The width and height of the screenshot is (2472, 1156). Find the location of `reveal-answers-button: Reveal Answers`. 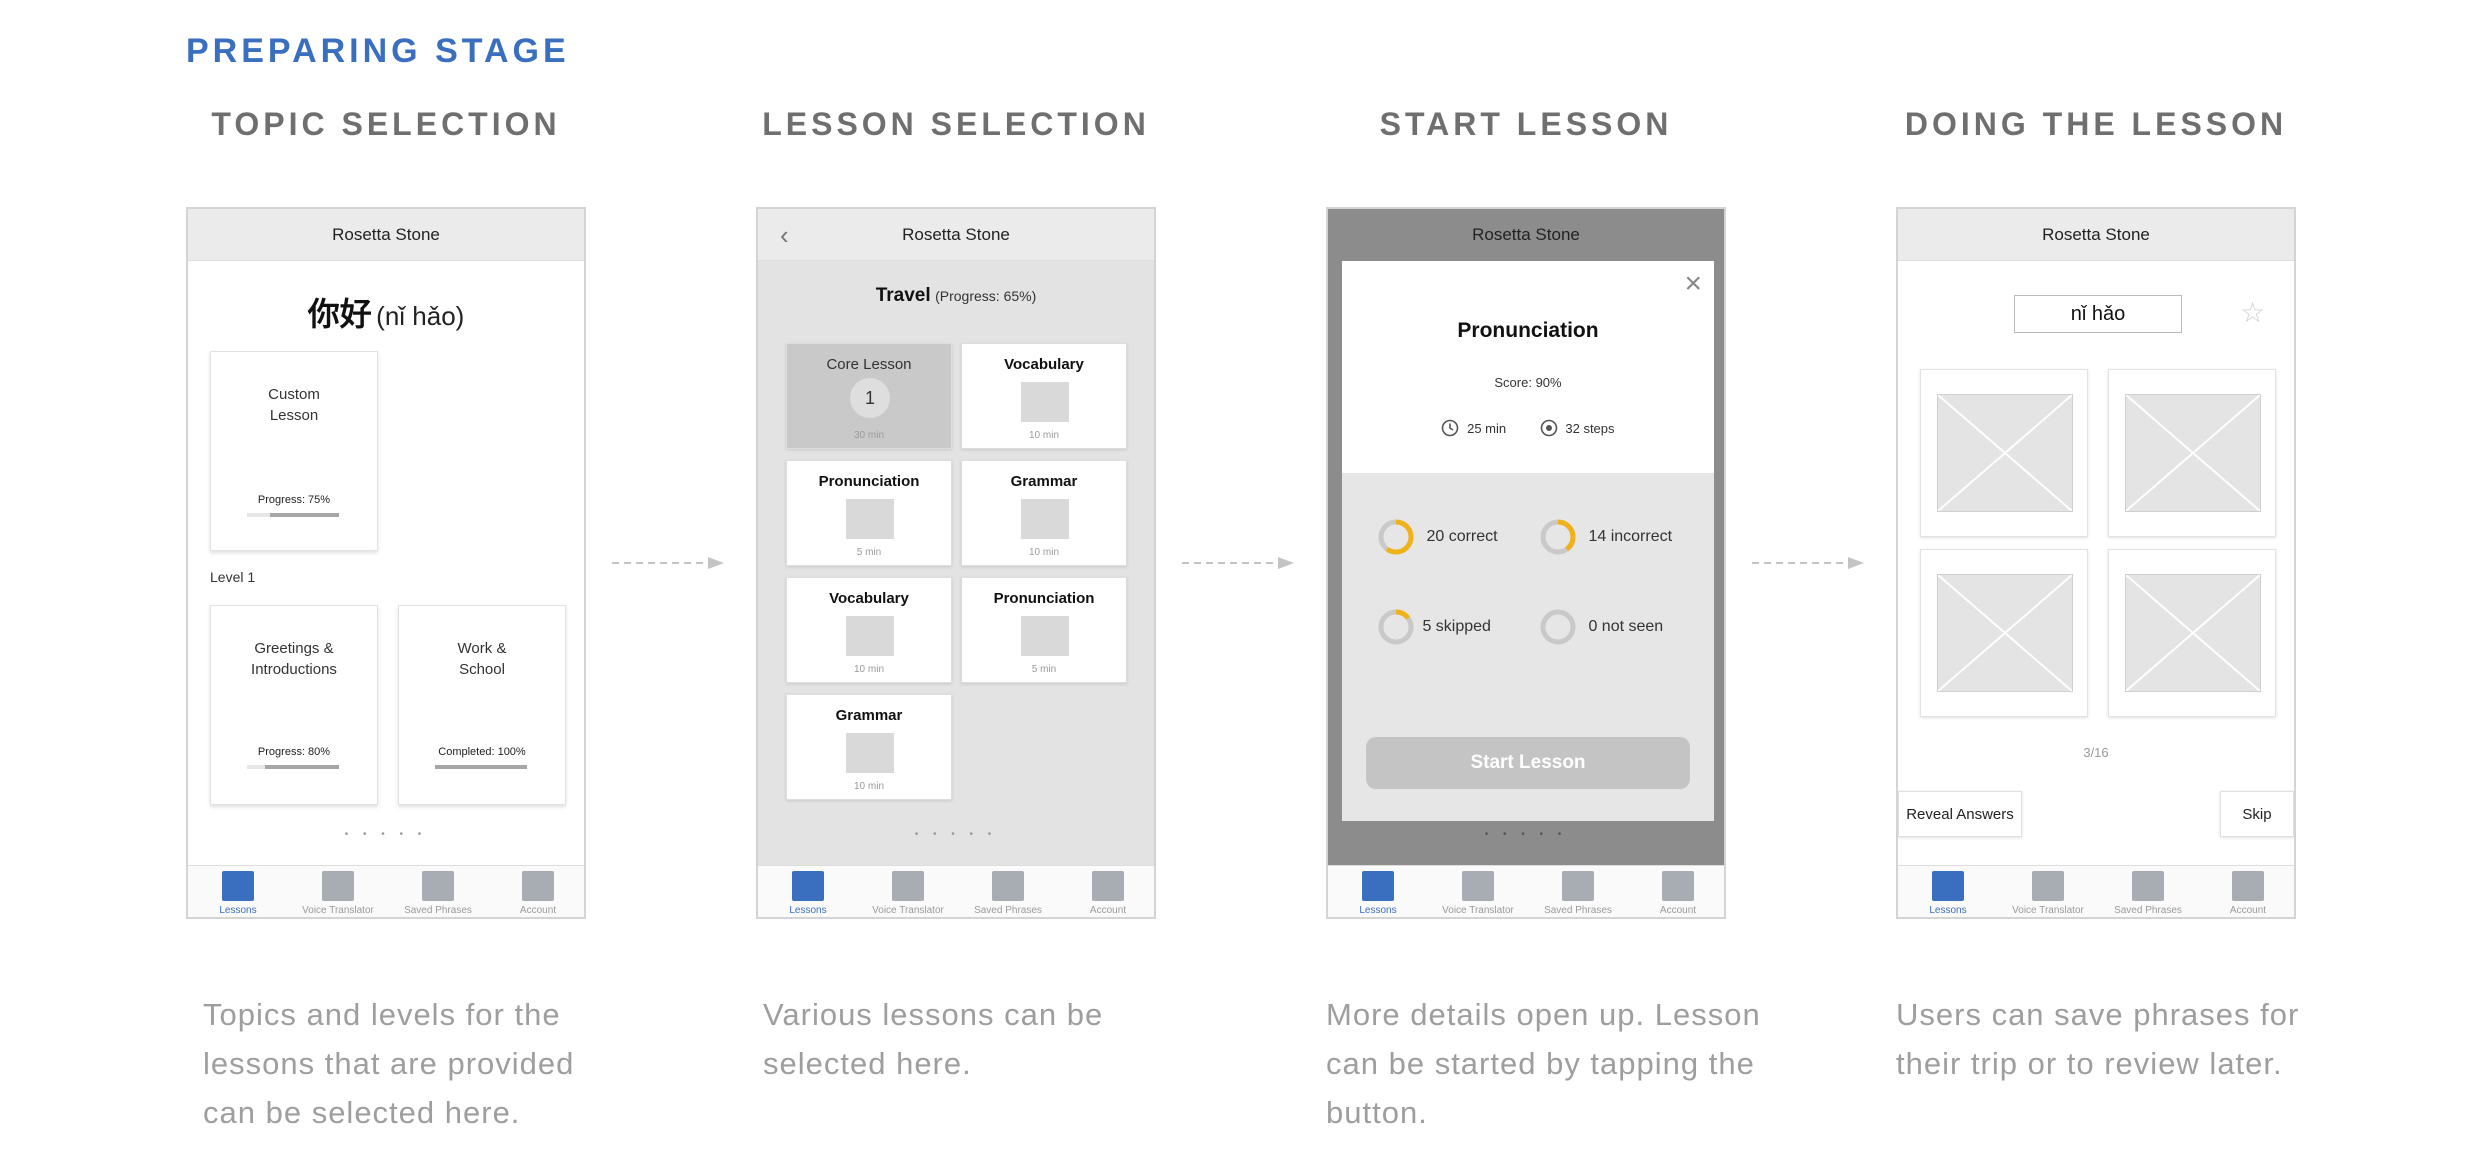

reveal-answers-button: Reveal Answers is located at coordinates (1960, 814).